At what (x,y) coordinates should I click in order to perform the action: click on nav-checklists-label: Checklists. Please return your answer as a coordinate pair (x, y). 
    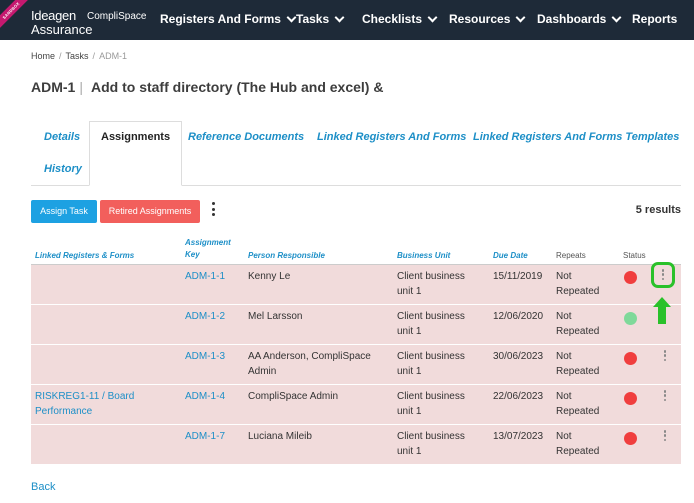
    Looking at the image, I should click on (392, 19).